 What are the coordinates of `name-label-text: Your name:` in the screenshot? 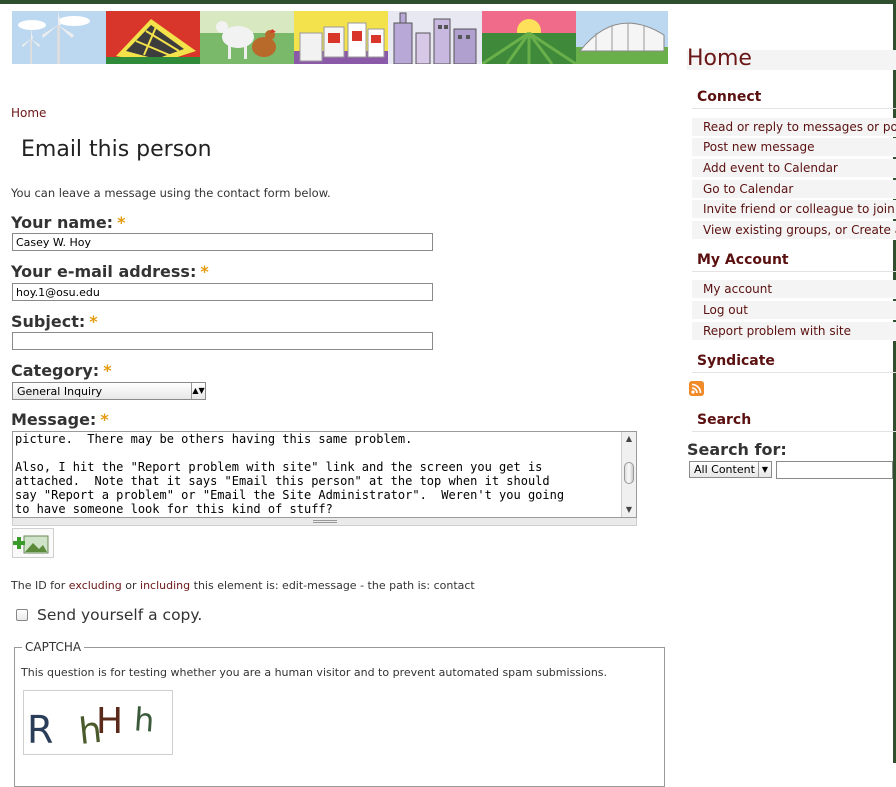 It's located at (62, 222).